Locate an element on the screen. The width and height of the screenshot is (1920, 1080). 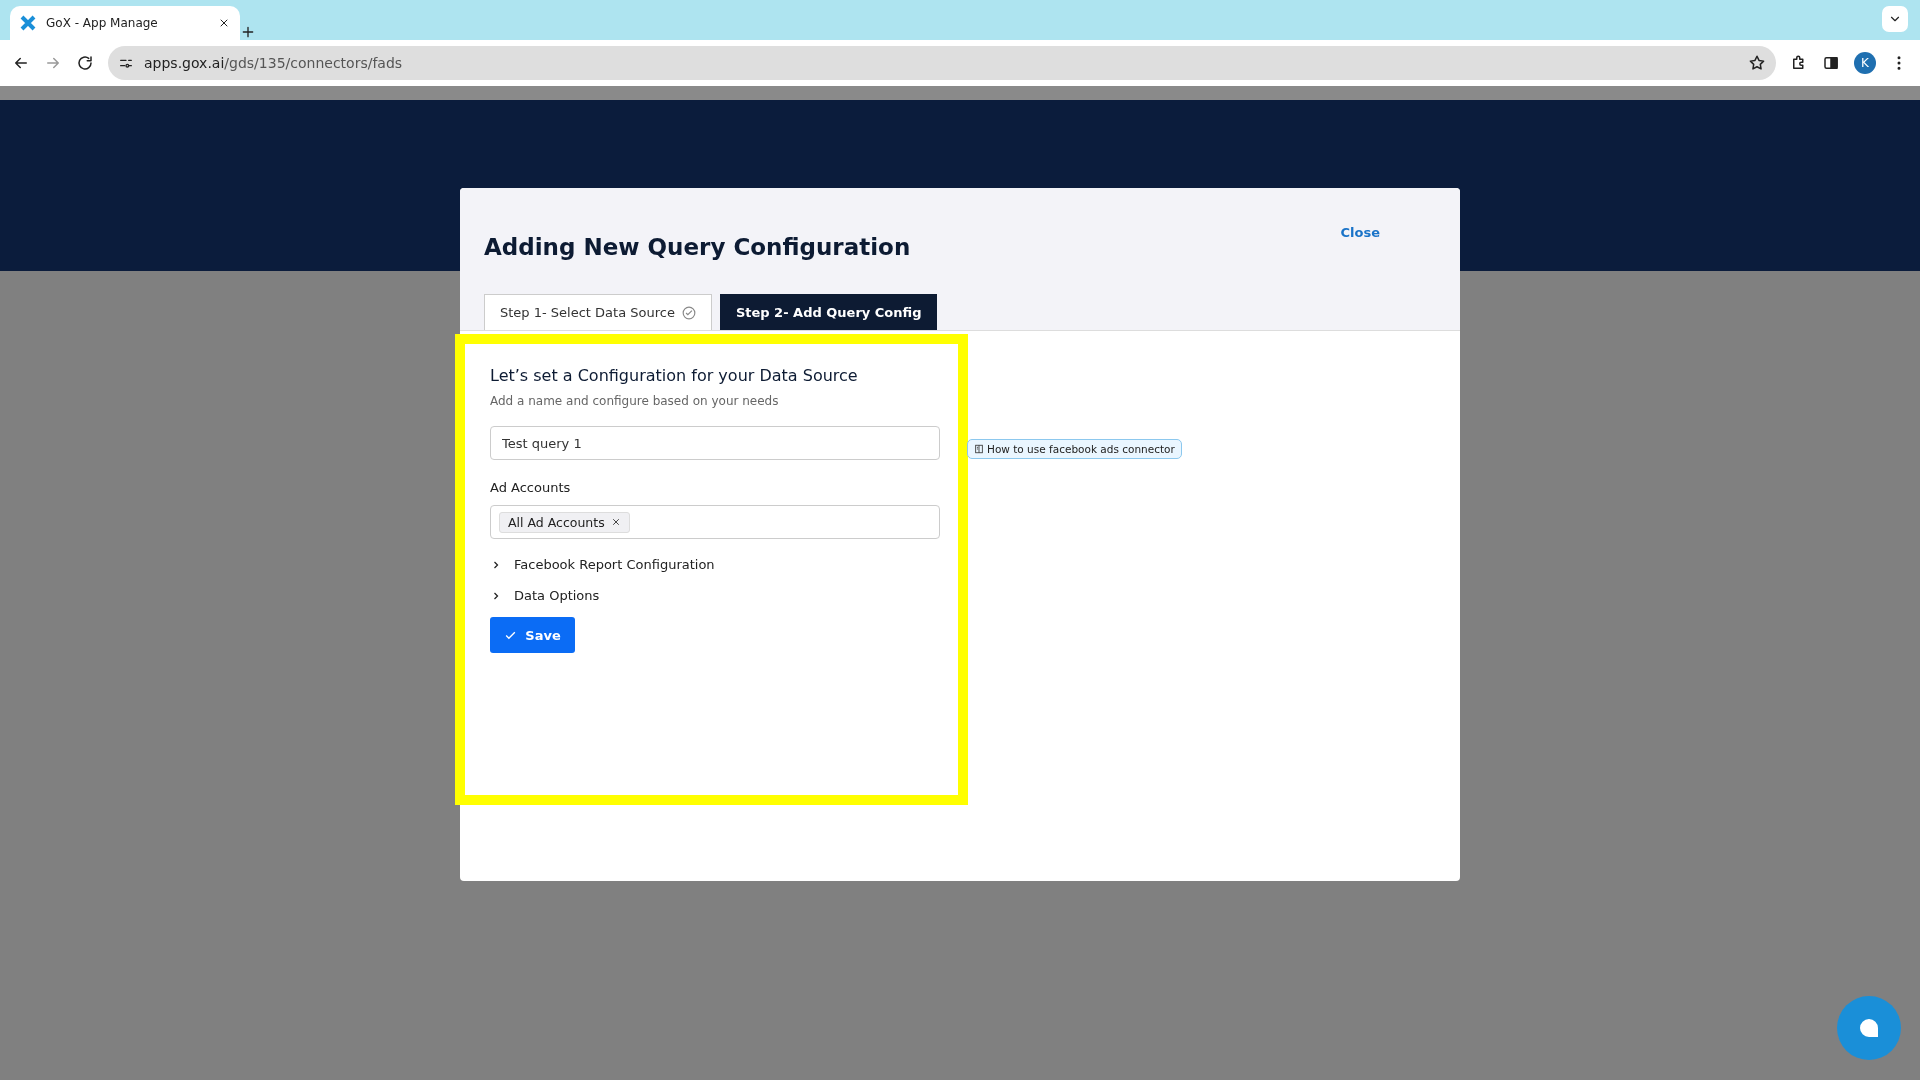
close-link: Close is located at coordinates (1360, 232).